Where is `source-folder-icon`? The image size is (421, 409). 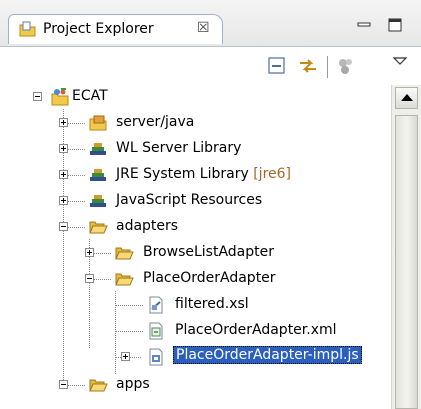
source-folder-icon is located at coordinates (98, 123).